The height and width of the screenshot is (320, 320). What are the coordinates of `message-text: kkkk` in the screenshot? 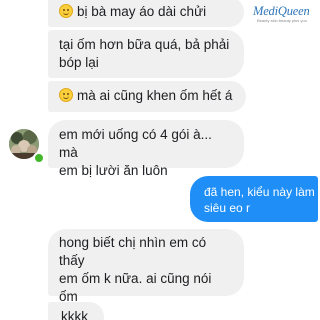 It's located at (74, 314).